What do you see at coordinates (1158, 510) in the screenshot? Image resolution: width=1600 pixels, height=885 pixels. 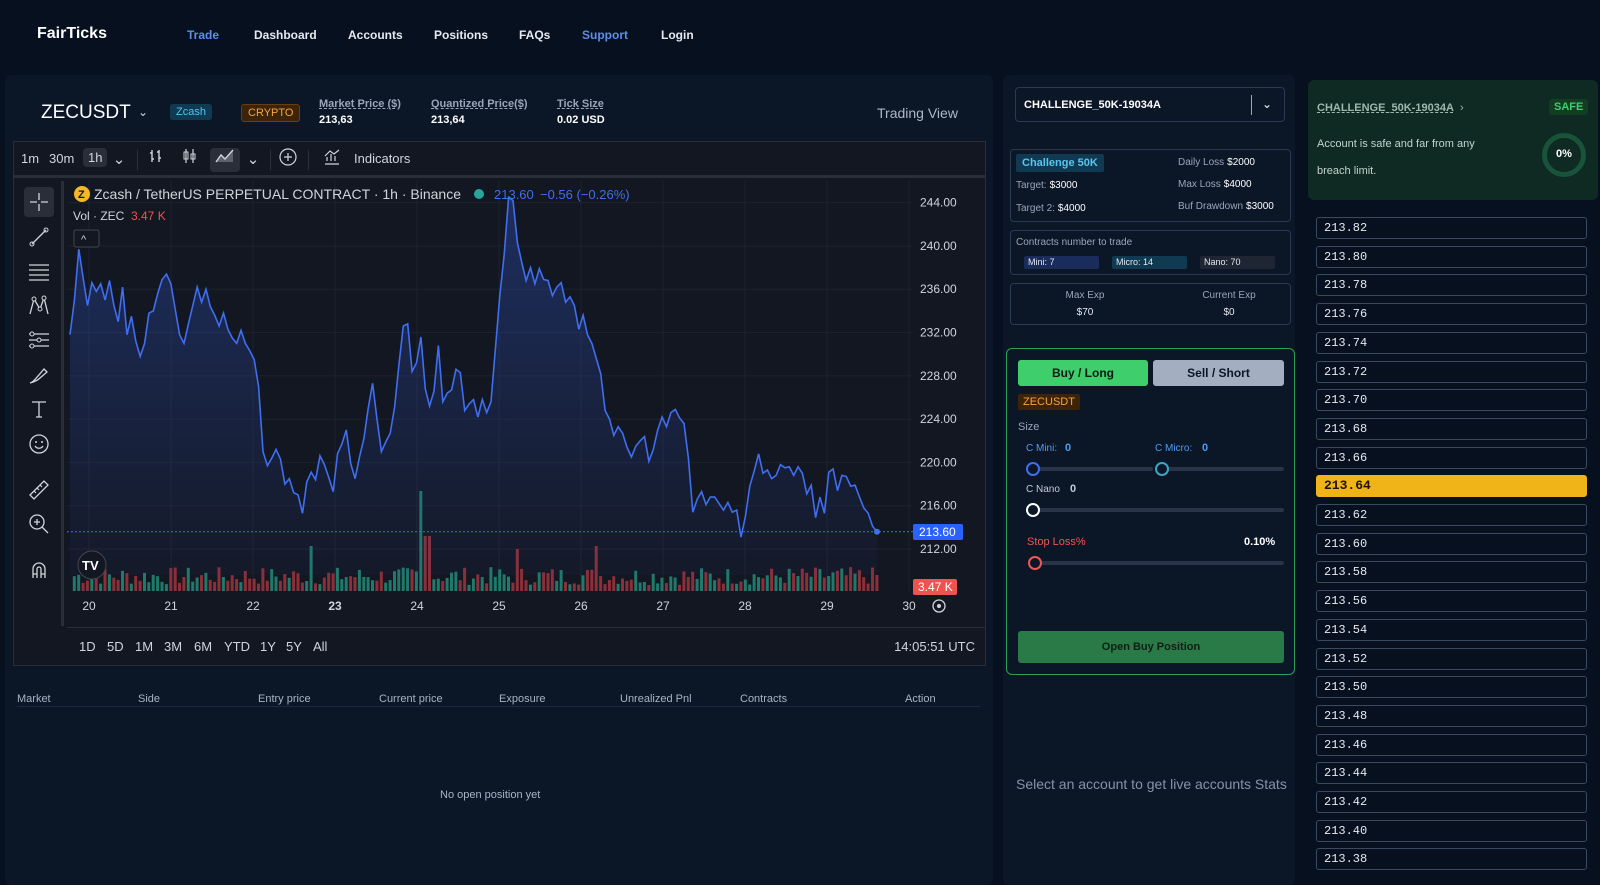 I see `nano-slider-track` at bounding box center [1158, 510].